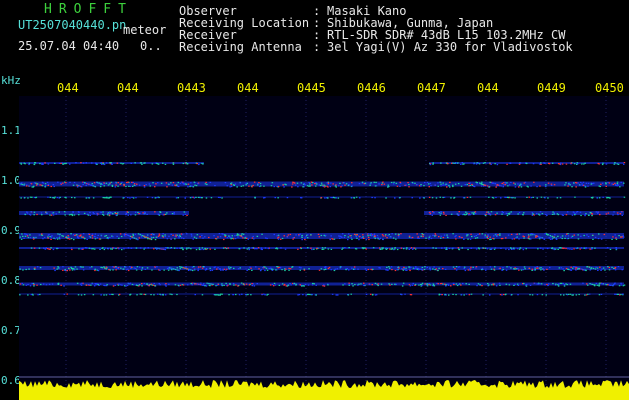 The image size is (629, 400). What do you see at coordinates (488, 88) in the screenshot?
I see `time-tick-8: 044` at bounding box center [488, 88].